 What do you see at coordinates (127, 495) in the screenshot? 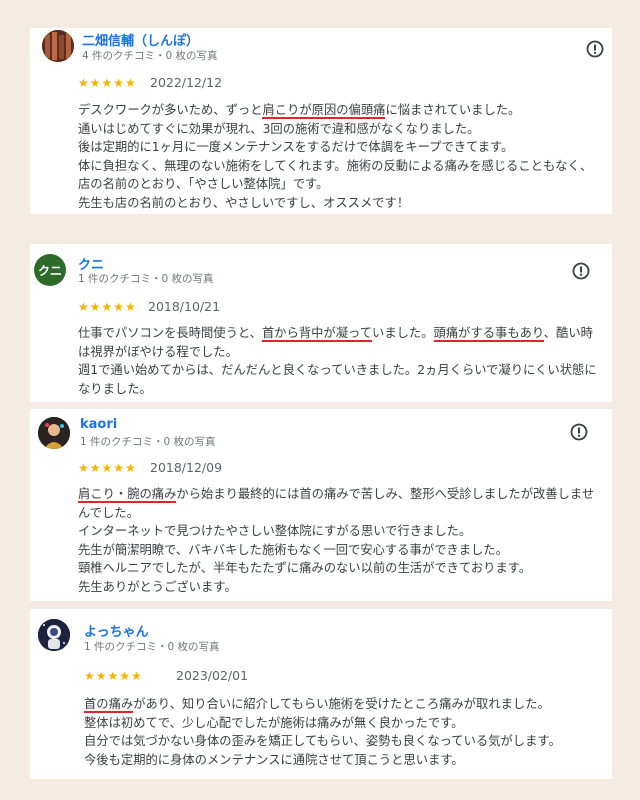
I see `highlighted-phrase: 肩こり・腕の痛み` at bounding box center [127, 495].